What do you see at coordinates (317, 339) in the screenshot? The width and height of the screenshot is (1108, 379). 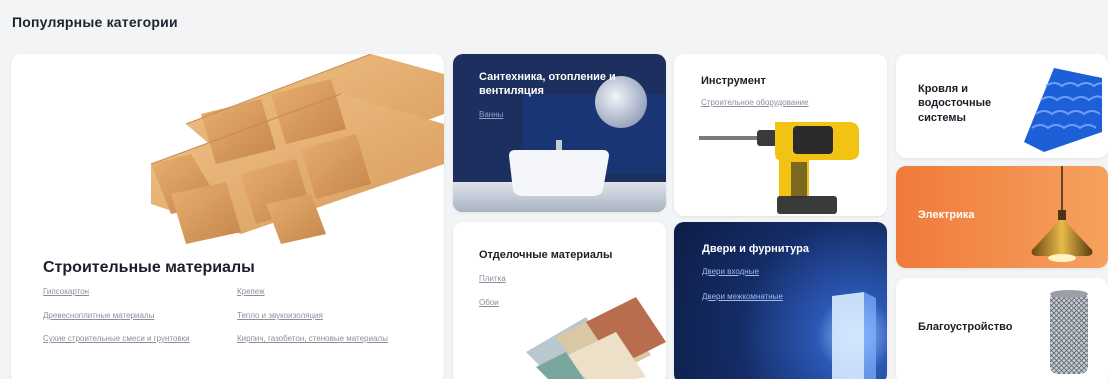 I see `link-bricks: Кирпич, газобетон, стеновые материалы` at bounding box center [317, 339].